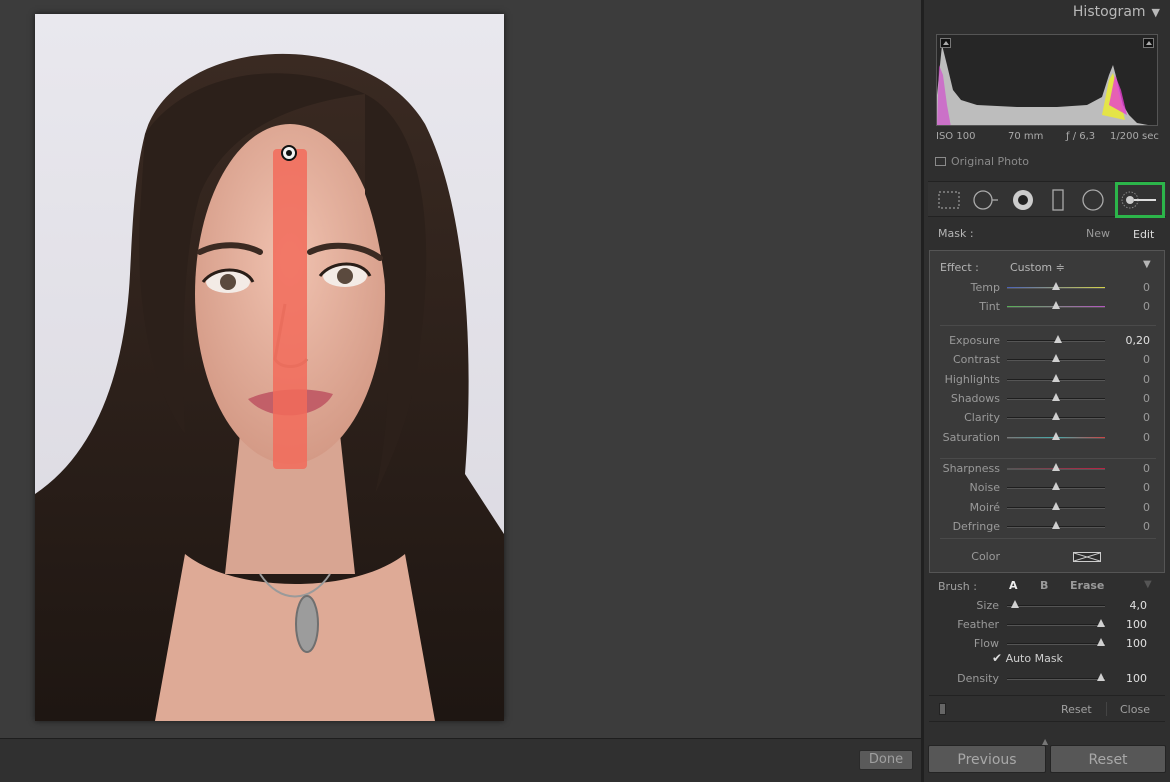 This screenshot has width=1170, height=782. What do you see at coordinates (957, 586) in the screenshot?
I see `brush-label: Brush :` at bounding box center [957, 586].